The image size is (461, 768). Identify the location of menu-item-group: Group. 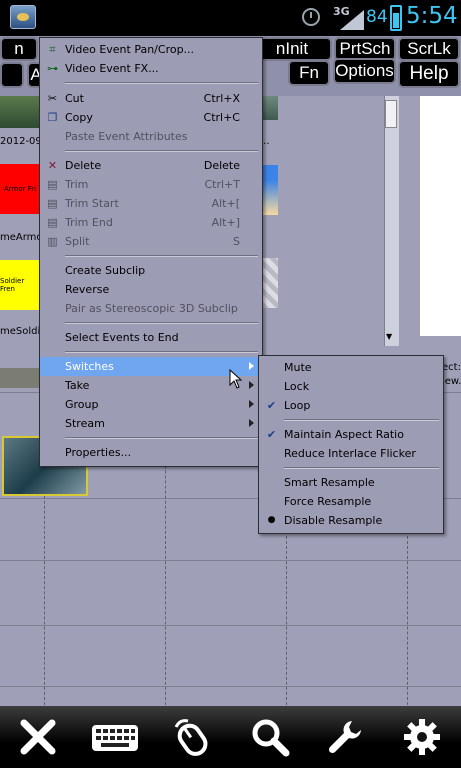
(151, 404).